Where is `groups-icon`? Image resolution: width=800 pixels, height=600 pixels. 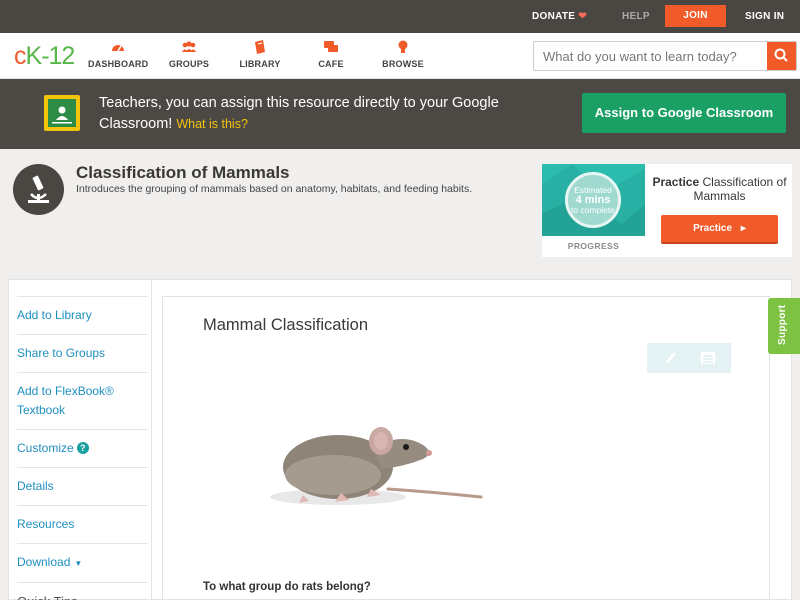
groups-icon is located at coordinates (189, 46).